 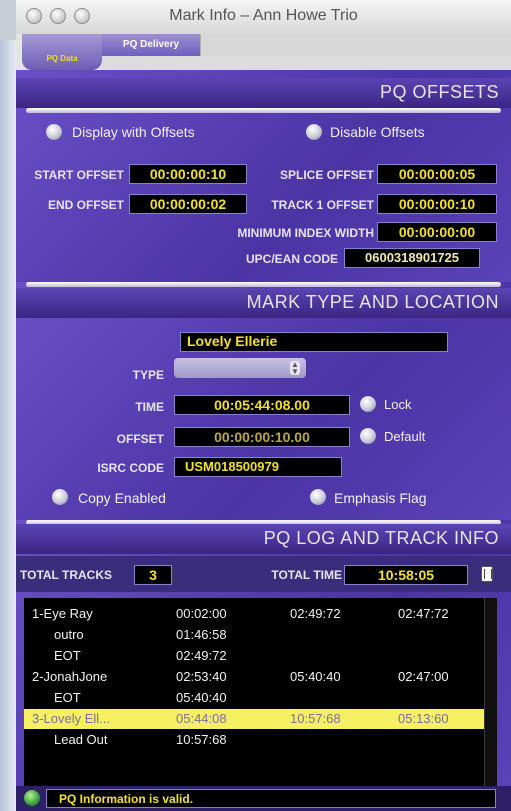 I want to click on status-box: PQ Information is valid., so click(x=271, y=798).